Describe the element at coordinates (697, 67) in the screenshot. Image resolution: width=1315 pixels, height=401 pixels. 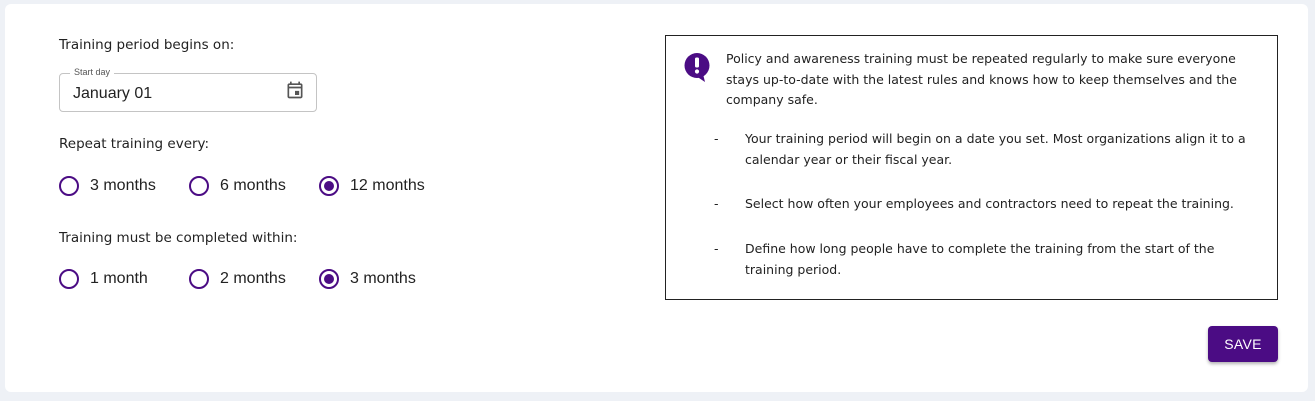
I see `exclamation-speech-bubble-icon` at that location.